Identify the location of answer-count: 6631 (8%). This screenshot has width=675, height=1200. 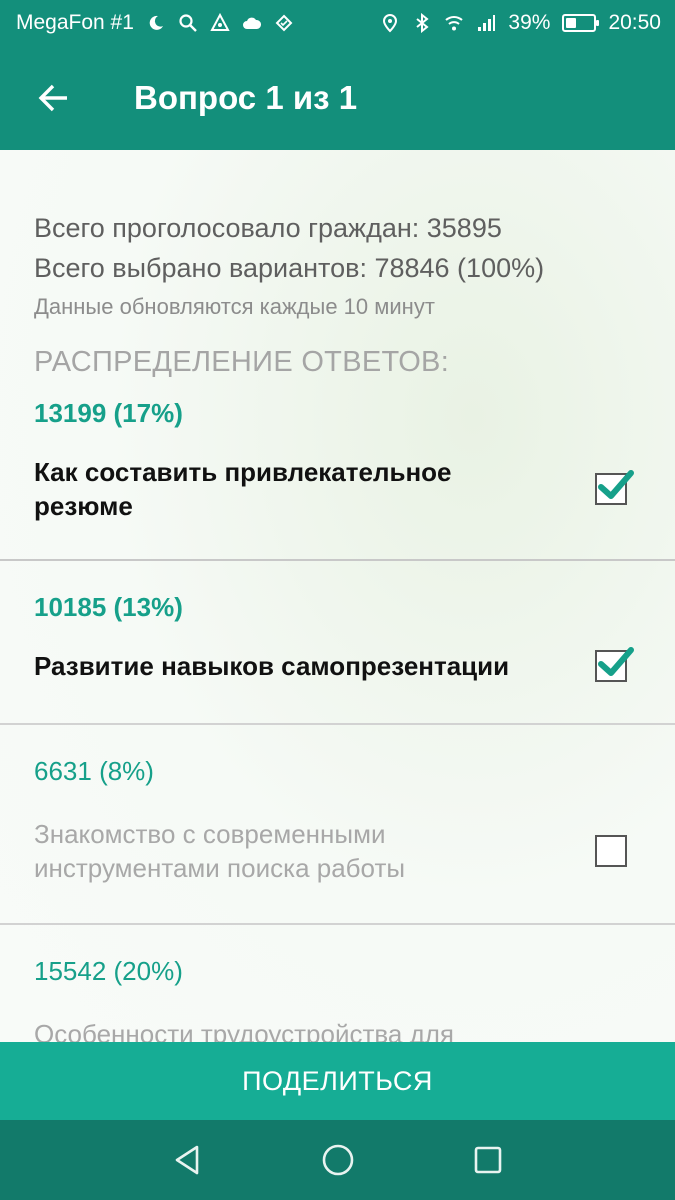
(94, 771).